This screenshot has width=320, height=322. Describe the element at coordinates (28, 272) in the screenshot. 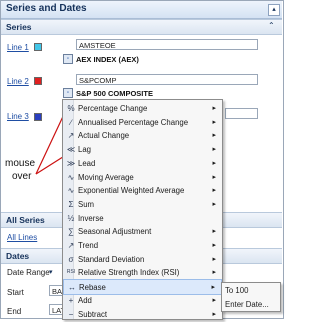

I see `date-range-label: Date Range` at that location.